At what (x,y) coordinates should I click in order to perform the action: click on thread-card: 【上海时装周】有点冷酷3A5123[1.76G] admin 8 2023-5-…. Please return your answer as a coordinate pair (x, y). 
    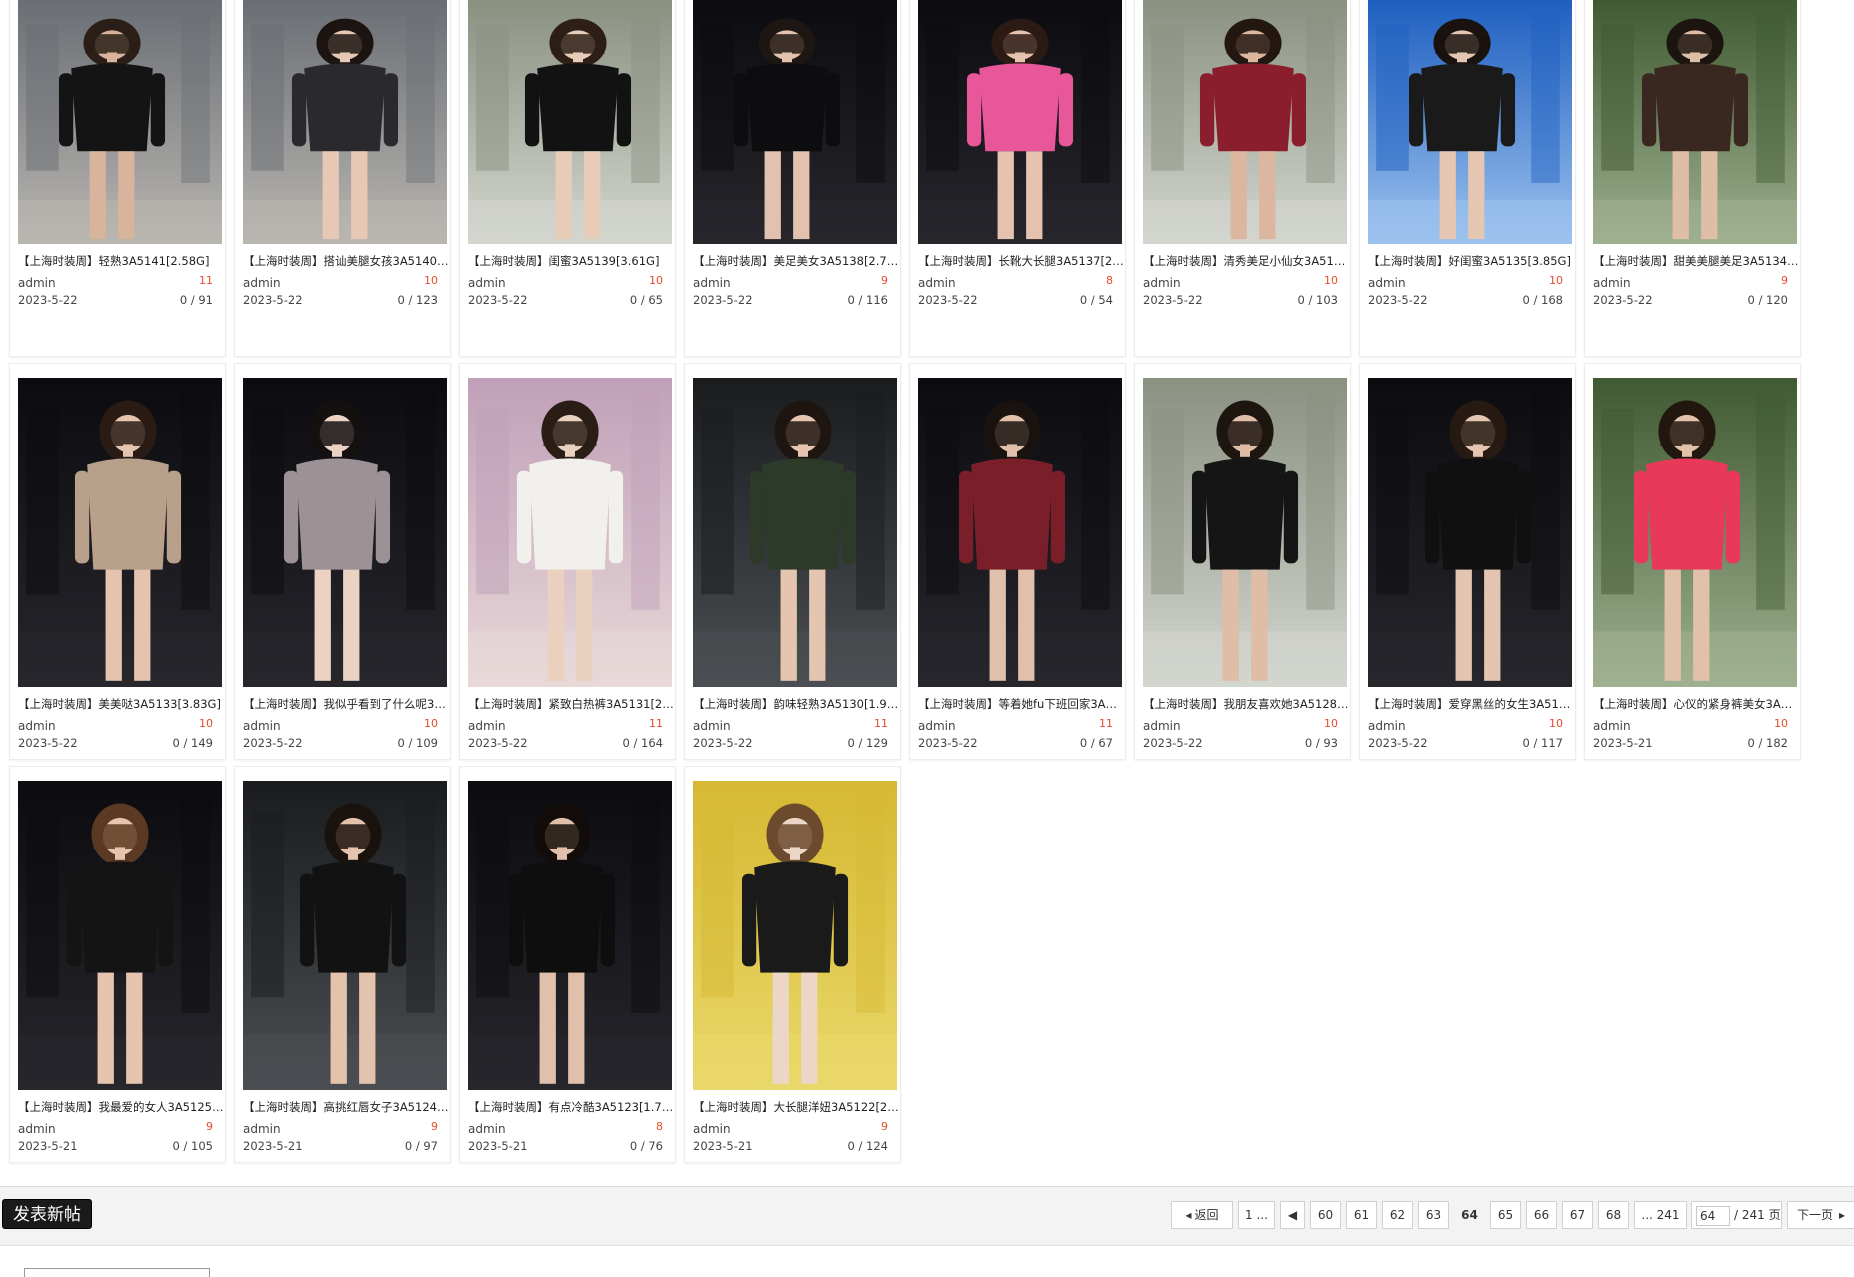
    Looking at the image, I should click on (567, 964).